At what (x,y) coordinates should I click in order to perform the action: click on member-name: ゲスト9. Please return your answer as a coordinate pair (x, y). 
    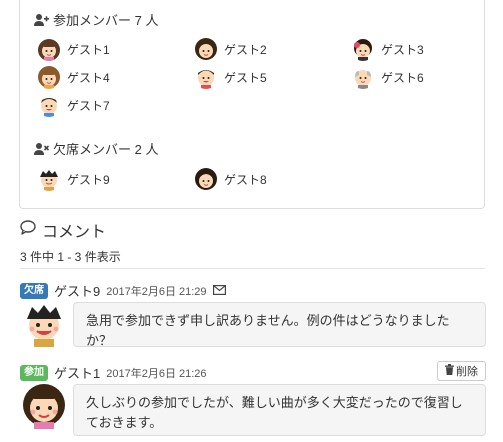
    Looking at the image, I should click on (88, 179).